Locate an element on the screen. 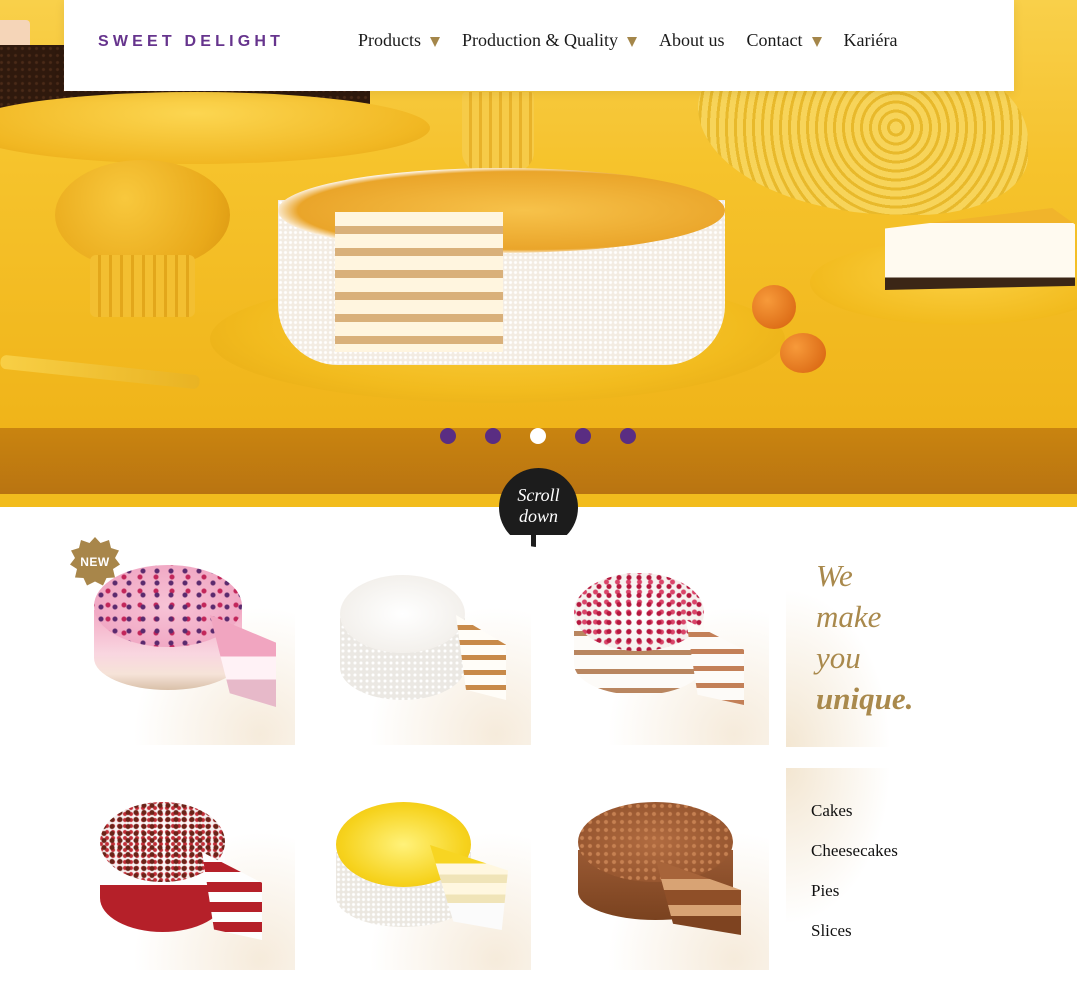 Image resolution: width=1077 pixels, height=987 pixels. nav-item-label: Kariéra is located at coordinates (870, 40).